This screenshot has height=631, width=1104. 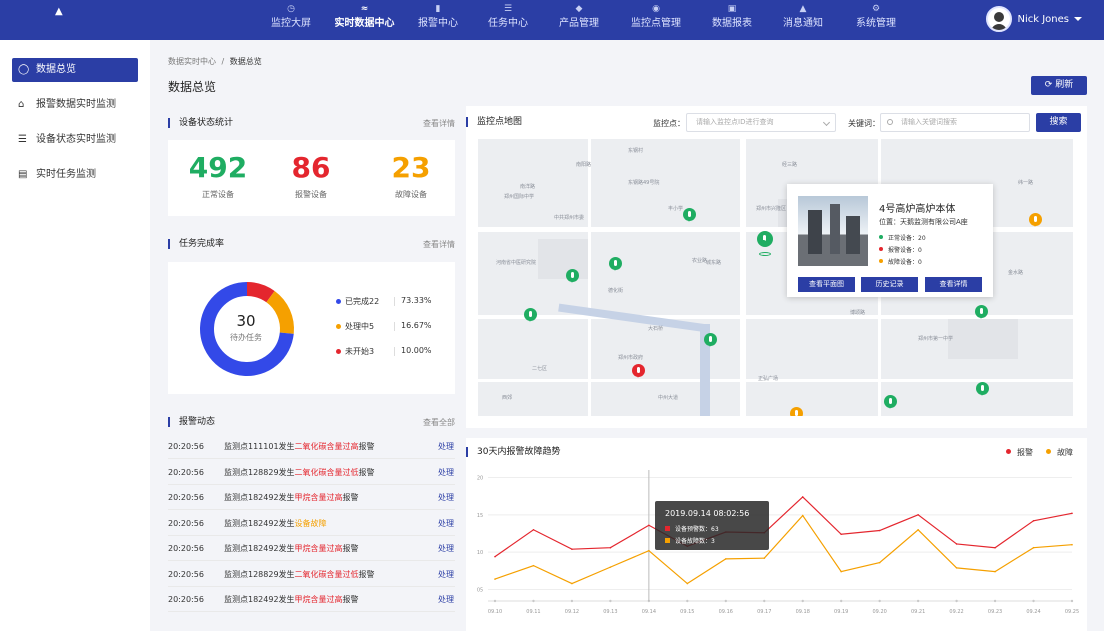 I want to click on history-button: 历史记录, so click(x=889, y=284).